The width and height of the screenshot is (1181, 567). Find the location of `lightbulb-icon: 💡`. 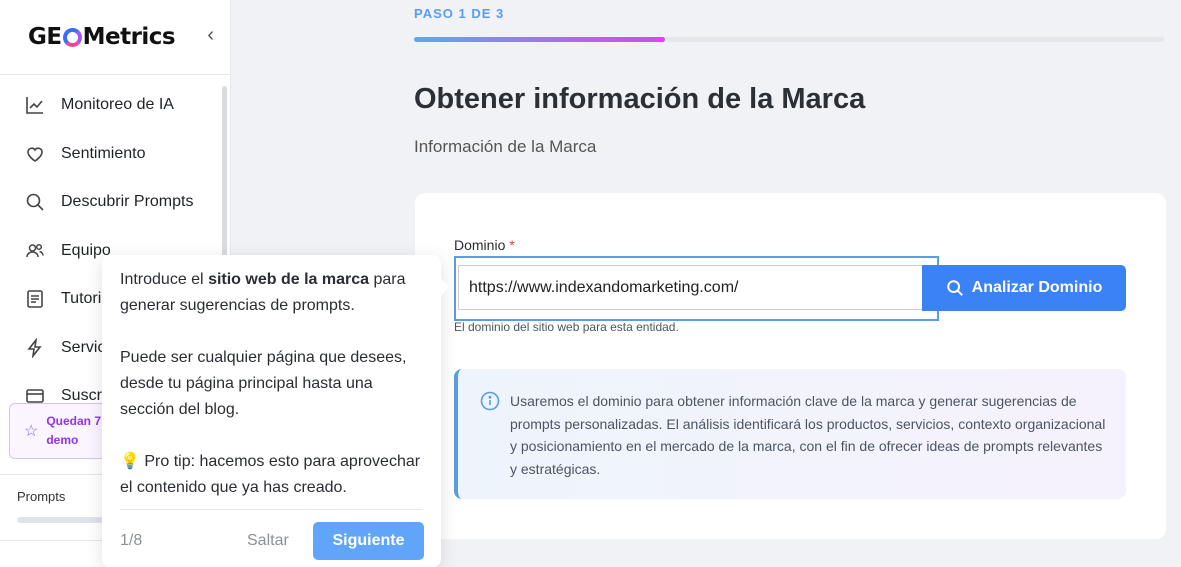

lightbulb-icon: 💡 is located at coordinates (130, 461).